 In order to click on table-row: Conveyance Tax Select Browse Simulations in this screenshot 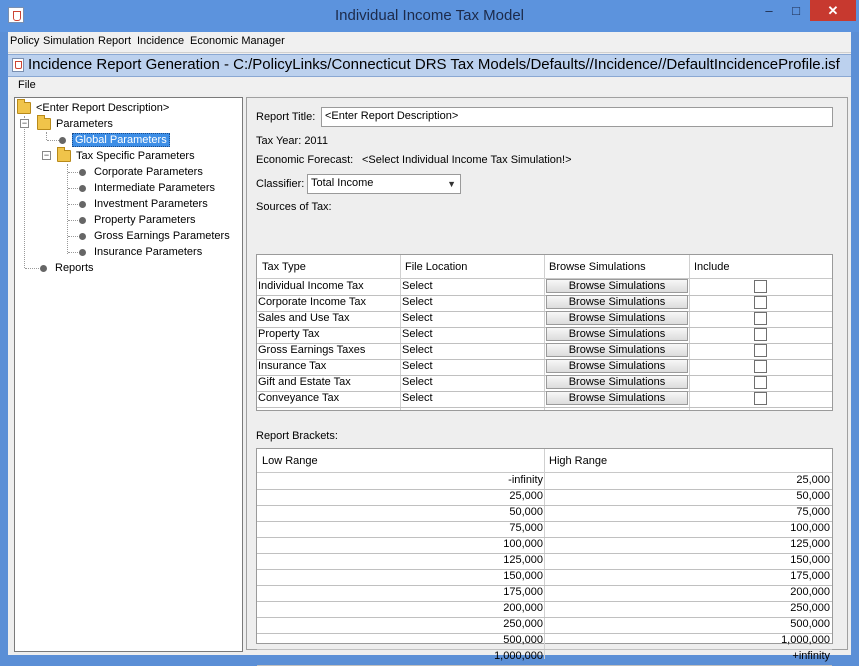, I will do `click(544, 399)`.